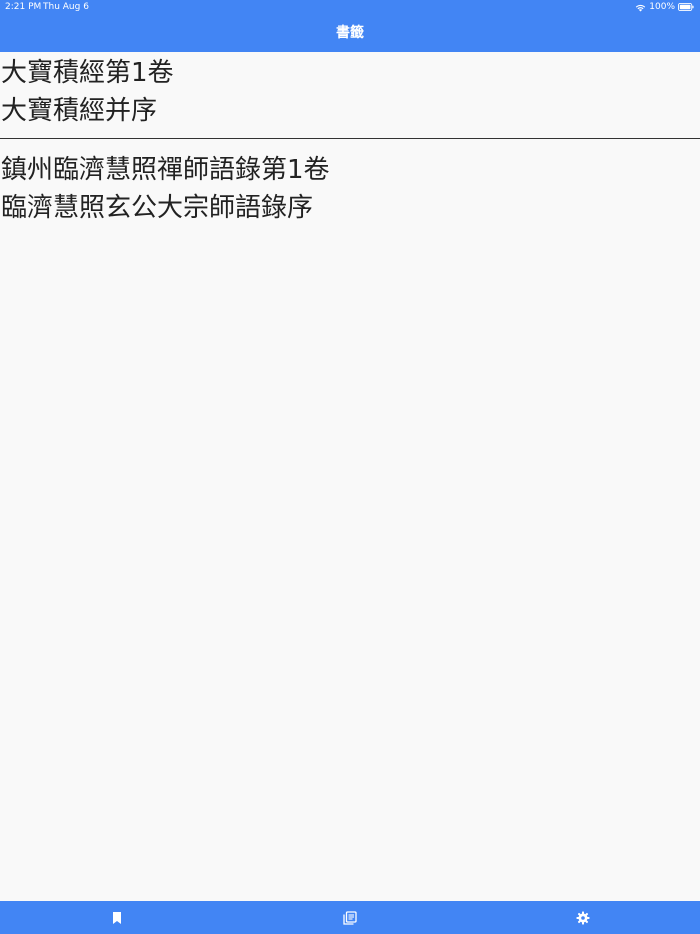  Describe the element at coordinates (686, 7) in the screenshot. I see `battery-icon` at that location.